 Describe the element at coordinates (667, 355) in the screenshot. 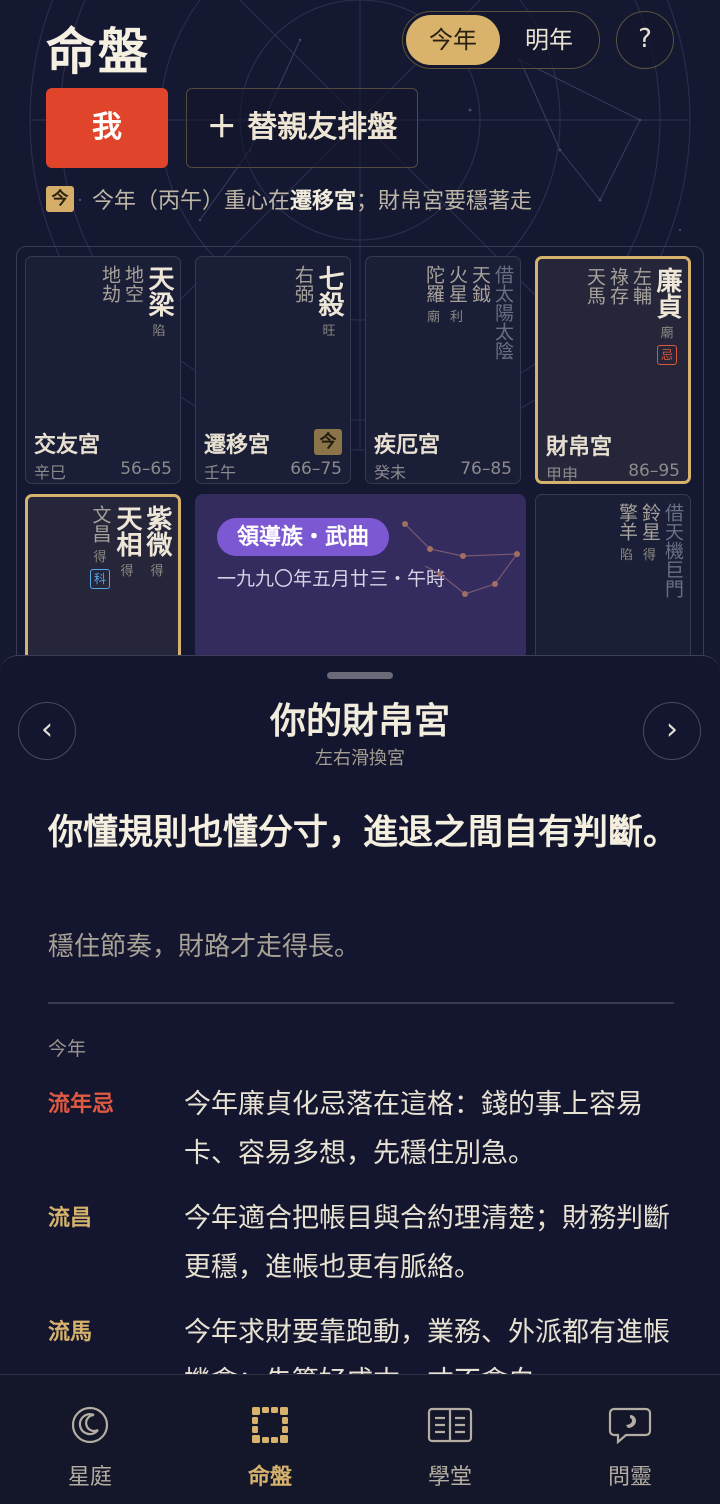

I see `transformation-badge: 忌` at that location.